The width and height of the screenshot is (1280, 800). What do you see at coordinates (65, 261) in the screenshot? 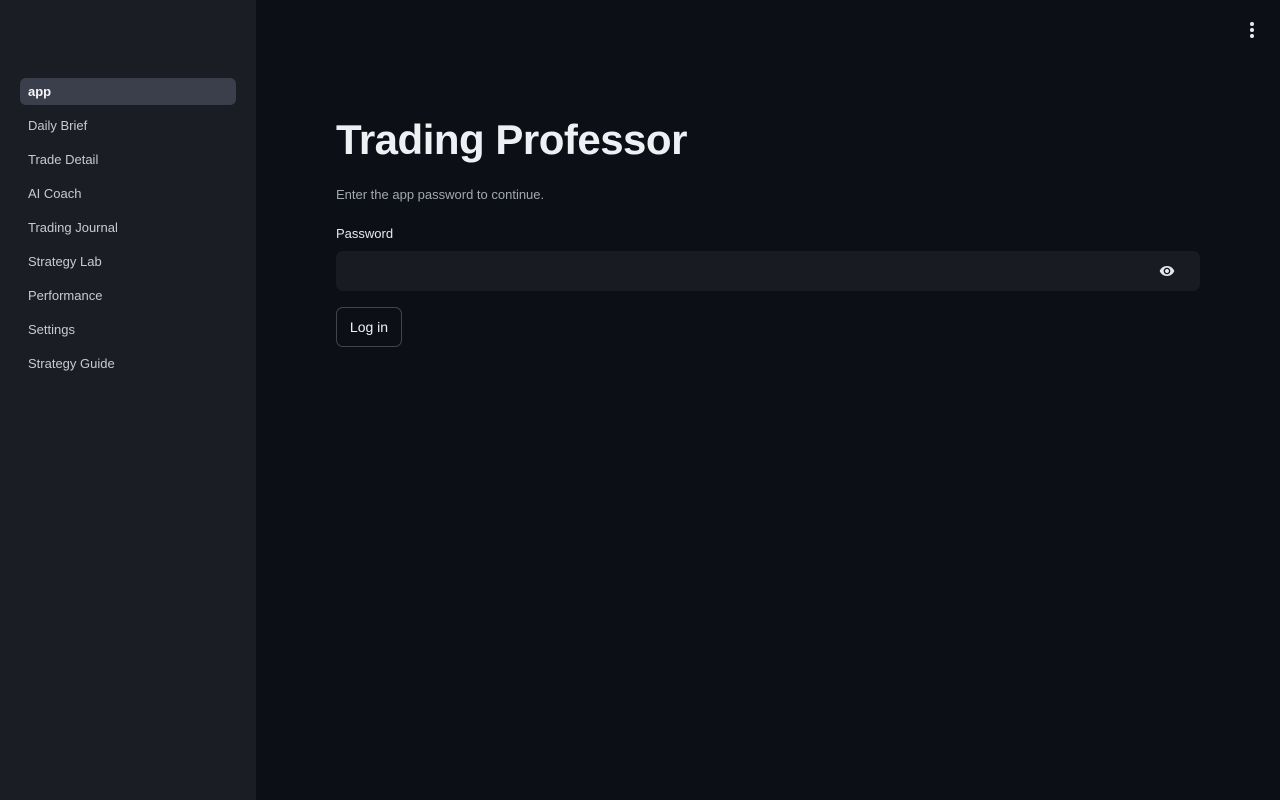
I see `sidebar-item-label: Strategy Lab` at bounding box center [65, 261].